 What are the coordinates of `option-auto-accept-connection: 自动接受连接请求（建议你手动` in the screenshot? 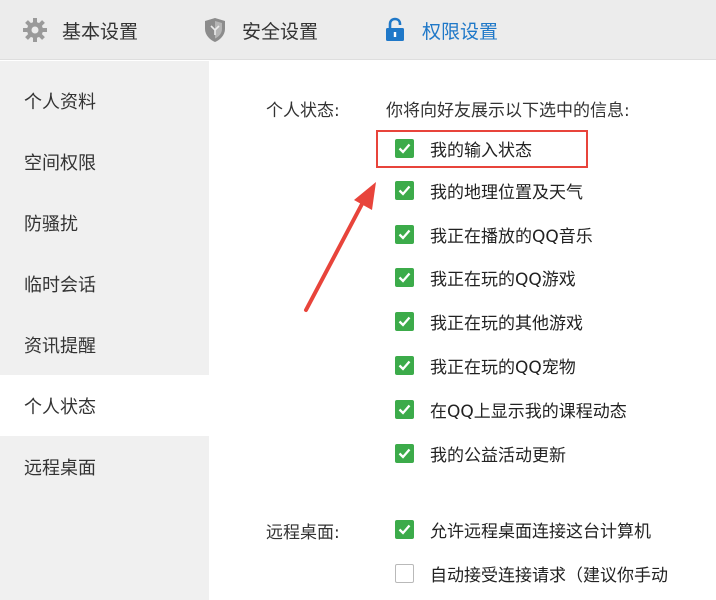 It's located at (531, 573).